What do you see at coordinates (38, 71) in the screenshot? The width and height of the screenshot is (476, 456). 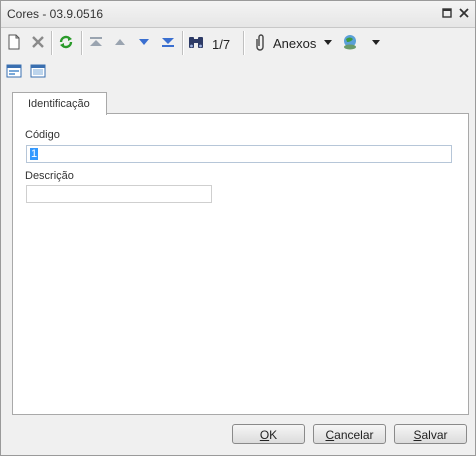 I see `grid-view-icon` at bounding box center [38, 71].